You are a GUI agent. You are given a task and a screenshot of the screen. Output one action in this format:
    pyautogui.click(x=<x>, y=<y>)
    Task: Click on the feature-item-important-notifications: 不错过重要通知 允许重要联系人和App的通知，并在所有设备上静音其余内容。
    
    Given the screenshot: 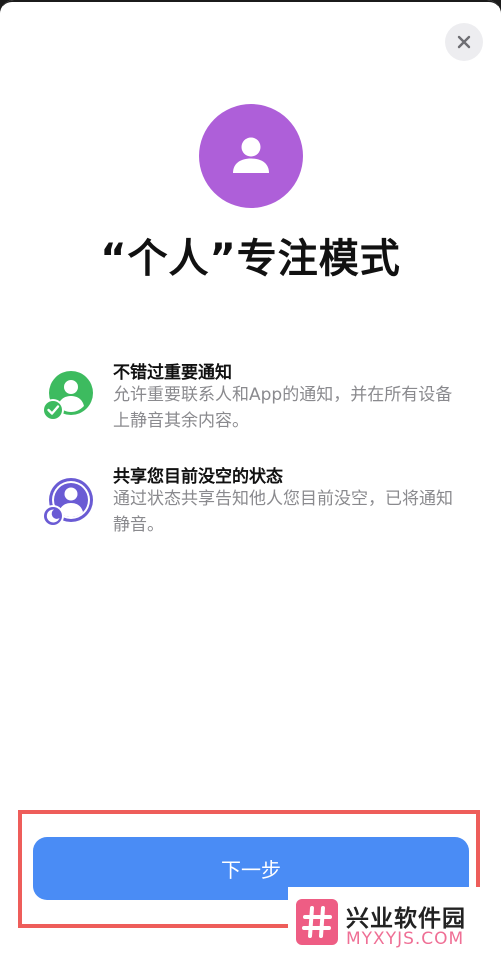 What is the action you would take?
    pyautogui.click(x=260, y=403)
    